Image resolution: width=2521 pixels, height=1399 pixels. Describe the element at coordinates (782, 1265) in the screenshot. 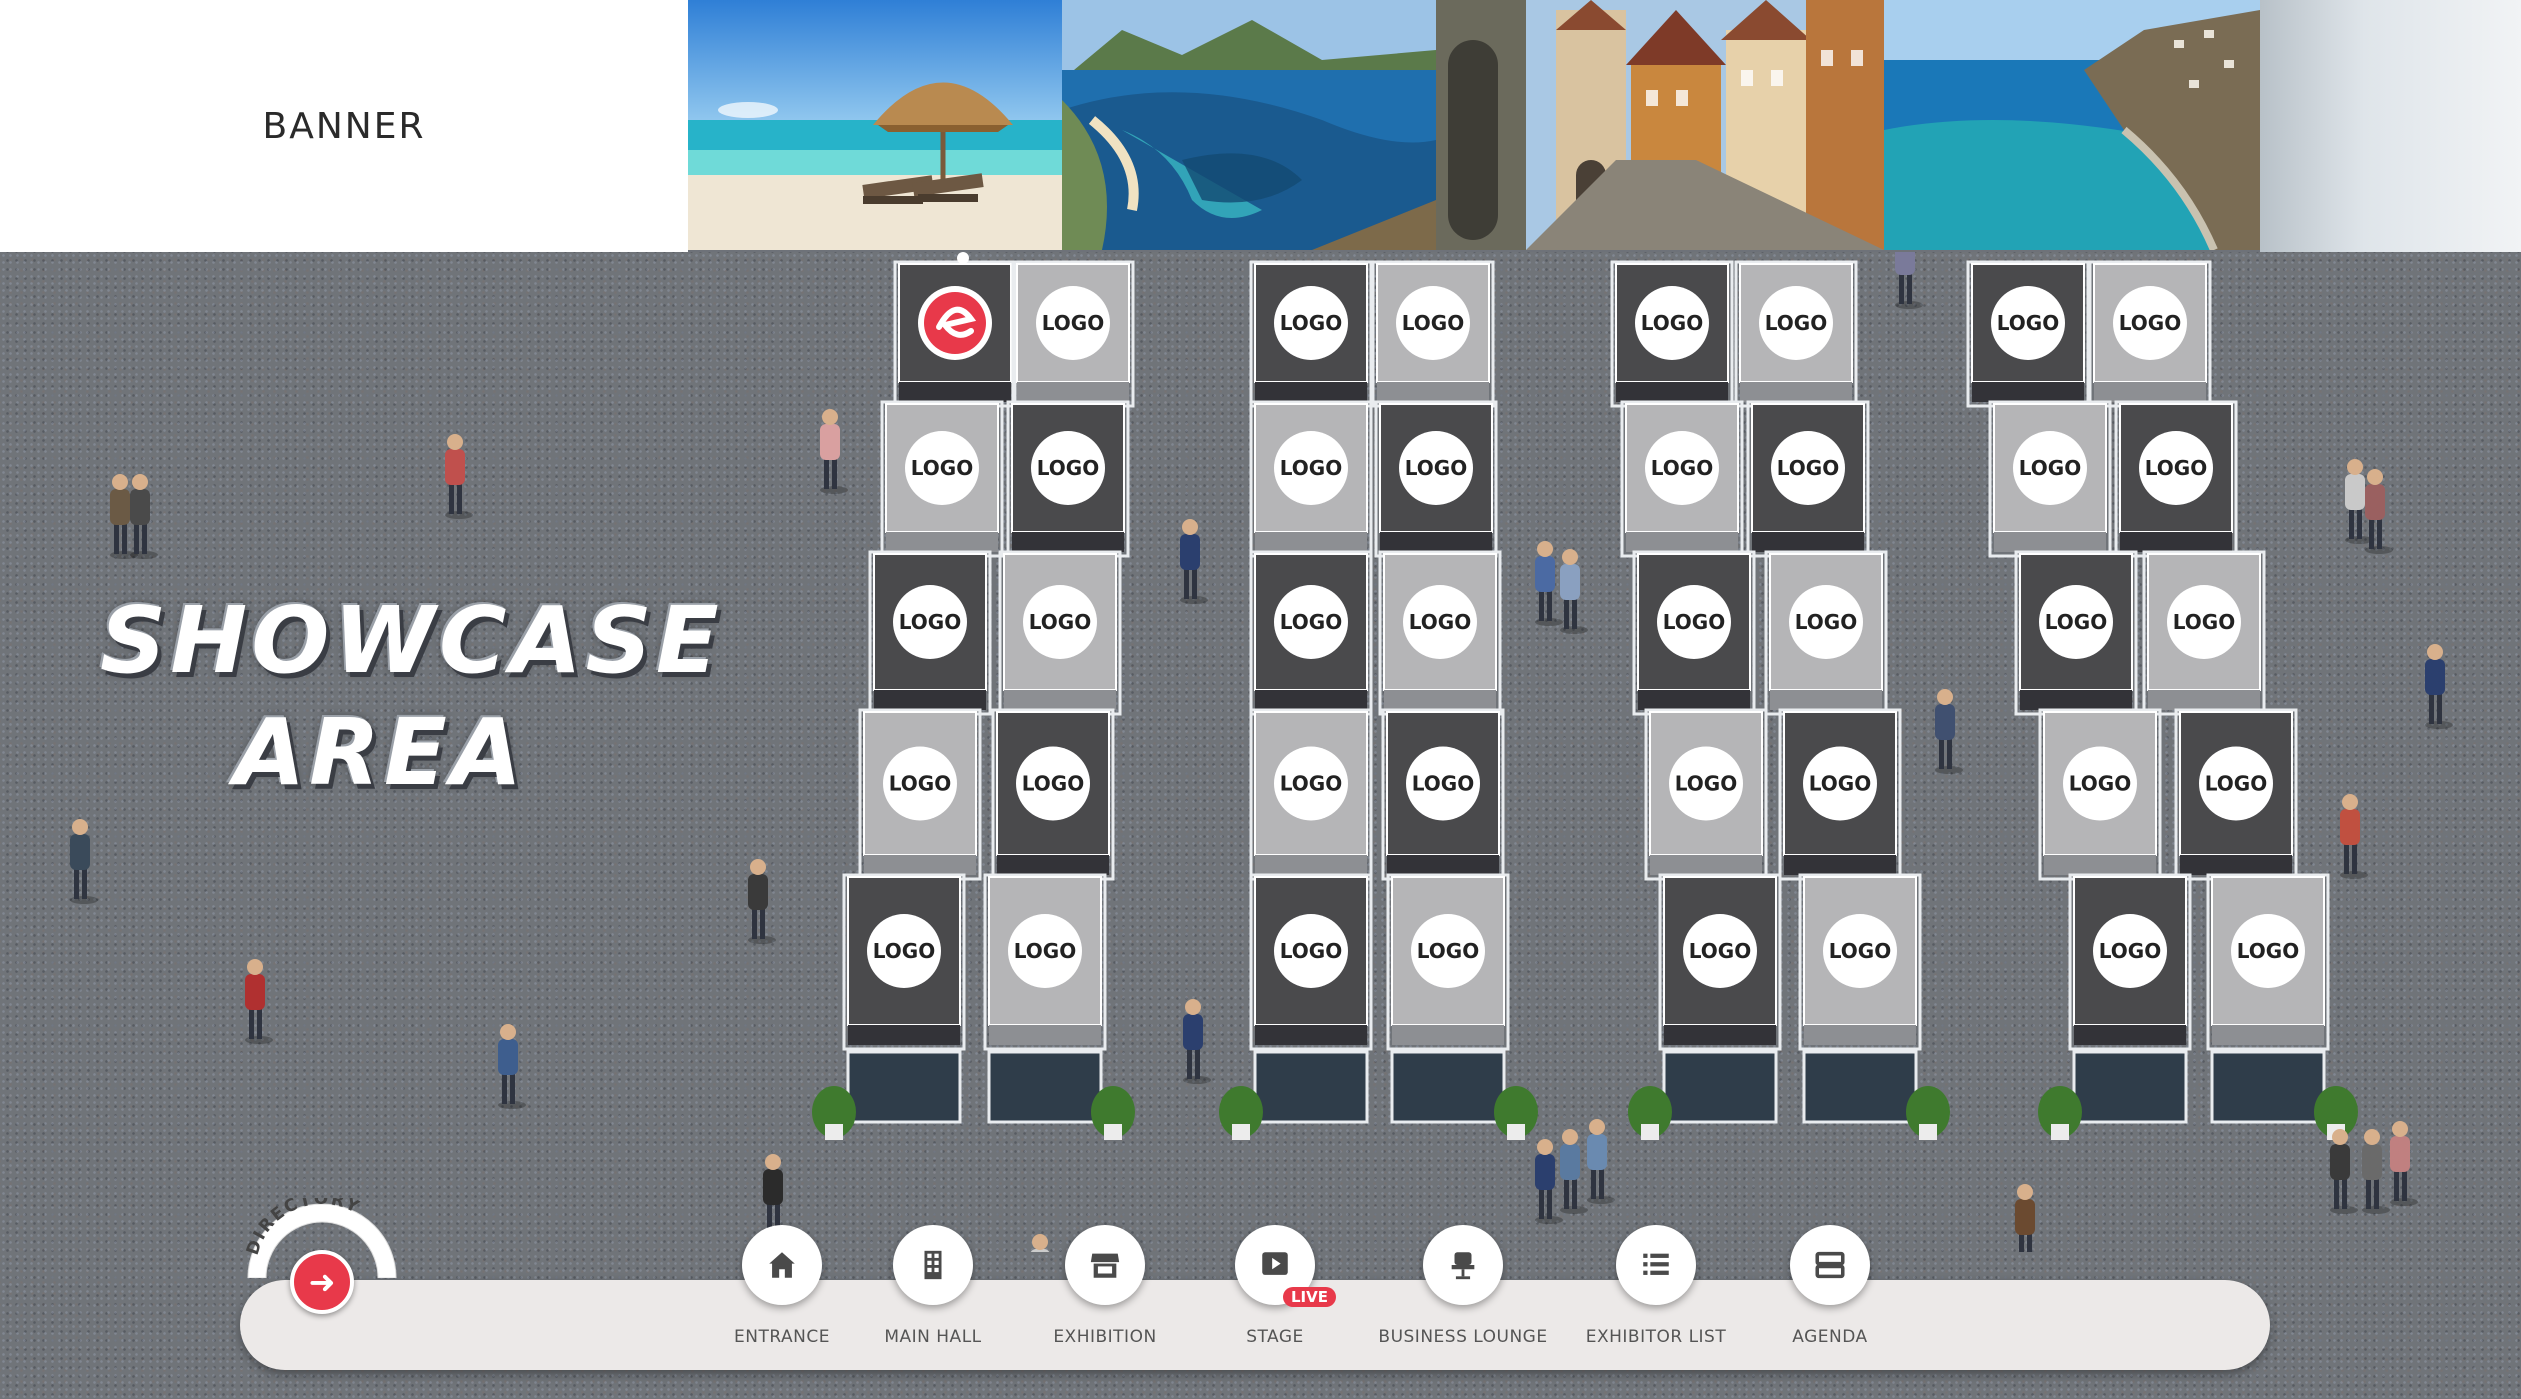

I see `home-icon` at that location.